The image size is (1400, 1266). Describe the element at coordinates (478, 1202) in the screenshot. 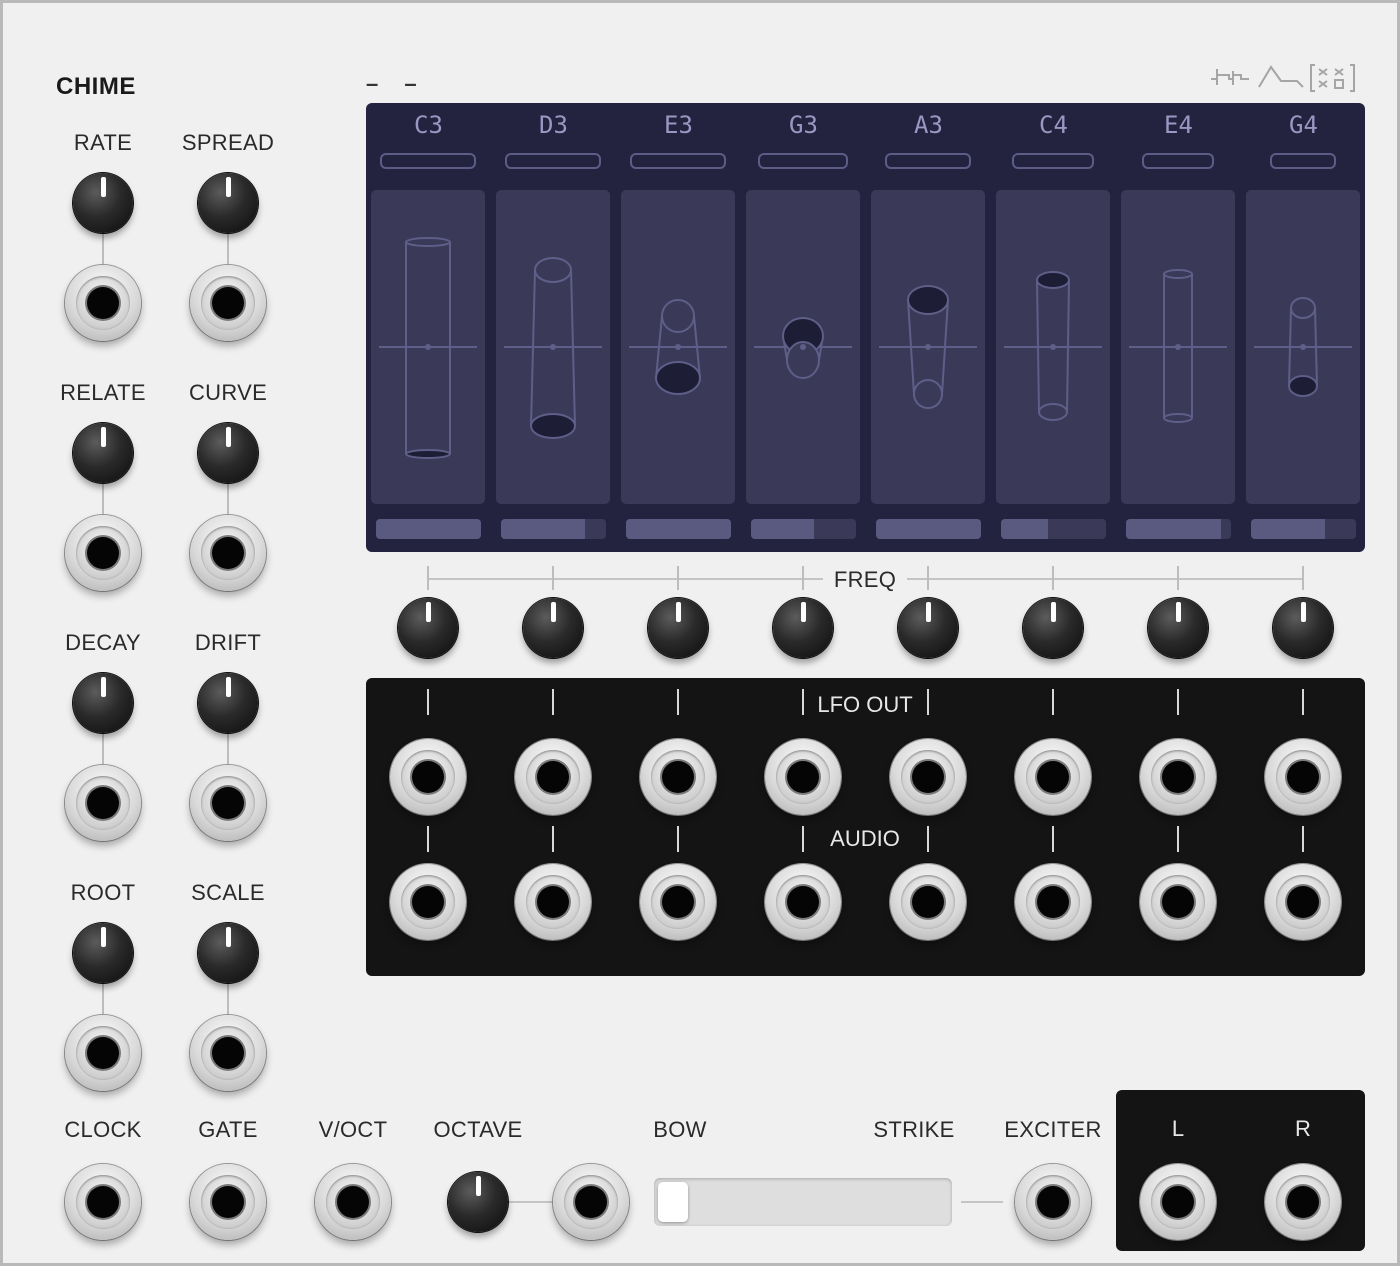

I see `octave-knob` at that location.